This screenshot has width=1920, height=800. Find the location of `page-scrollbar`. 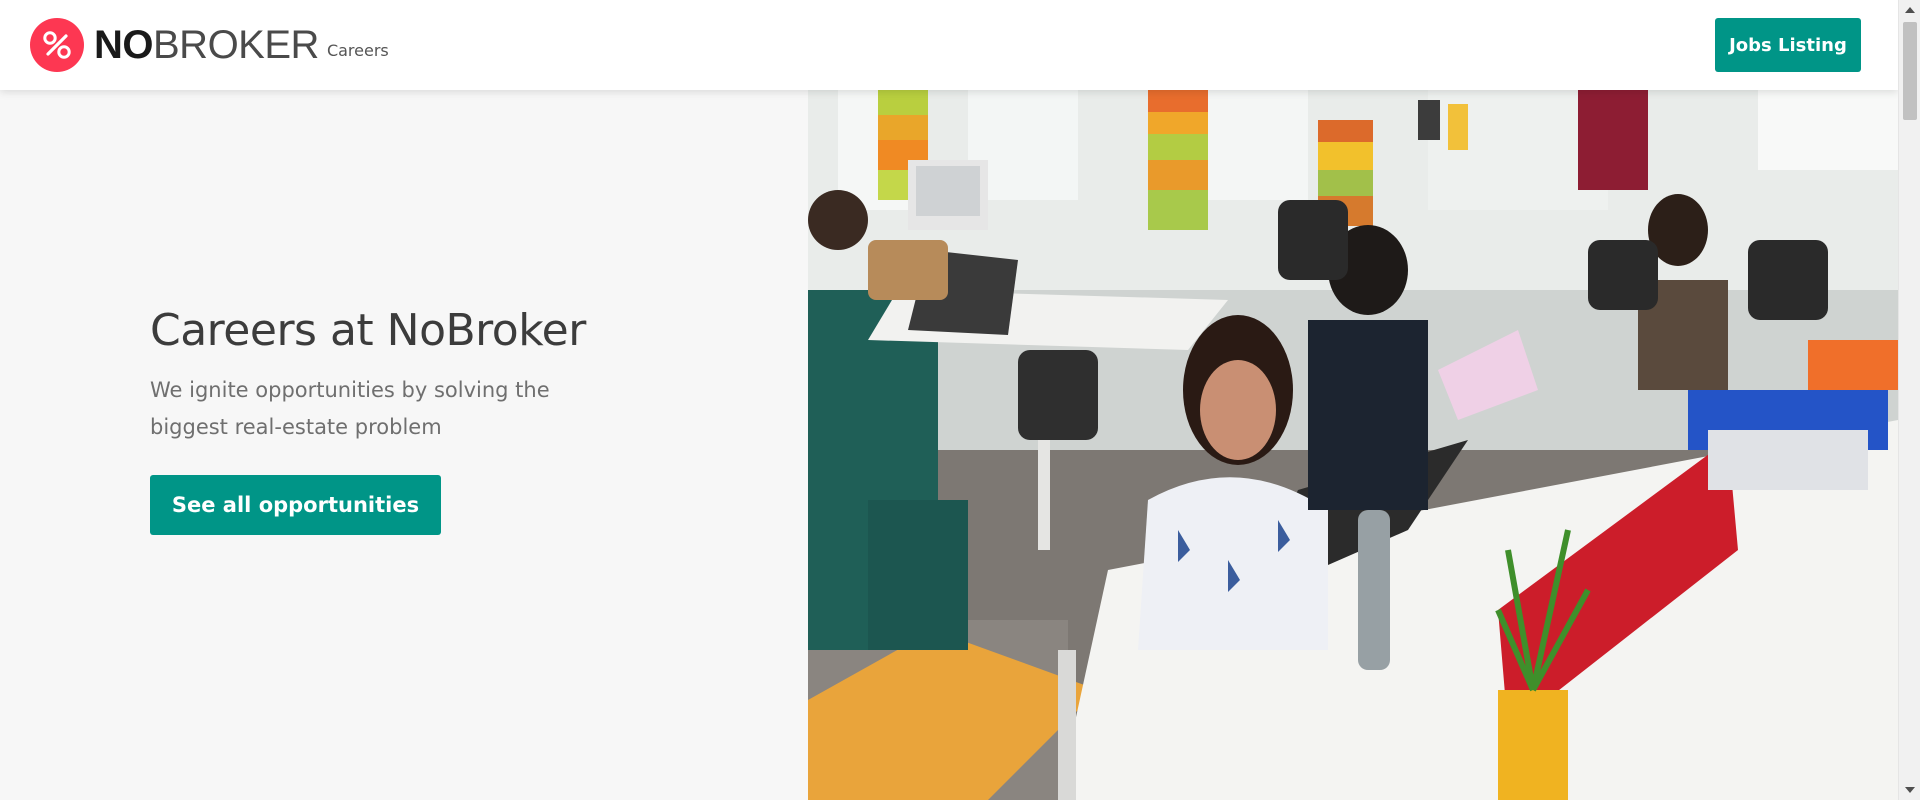

page-scrollbar is located at coordinates (1909, 400).